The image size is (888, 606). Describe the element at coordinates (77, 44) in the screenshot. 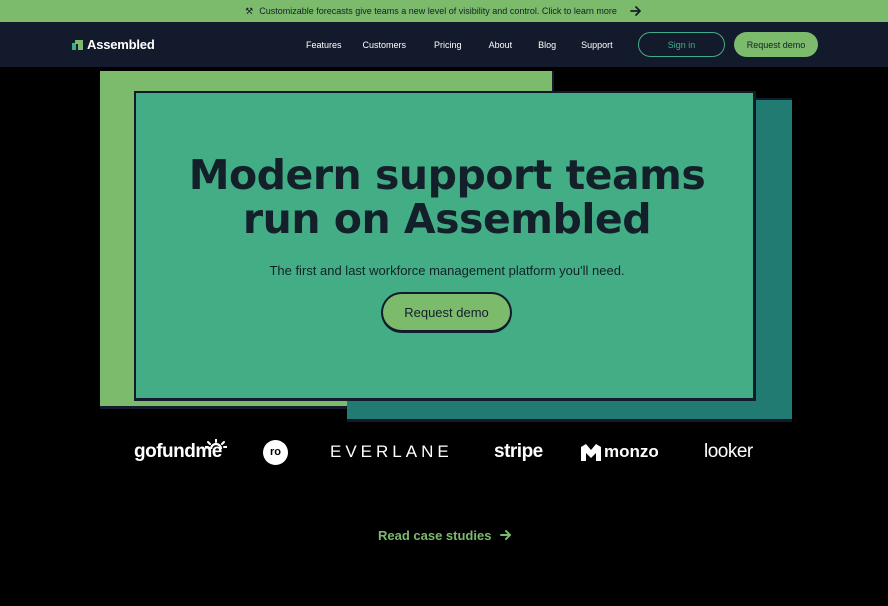

I see `assembled-logo-icon` at that location.